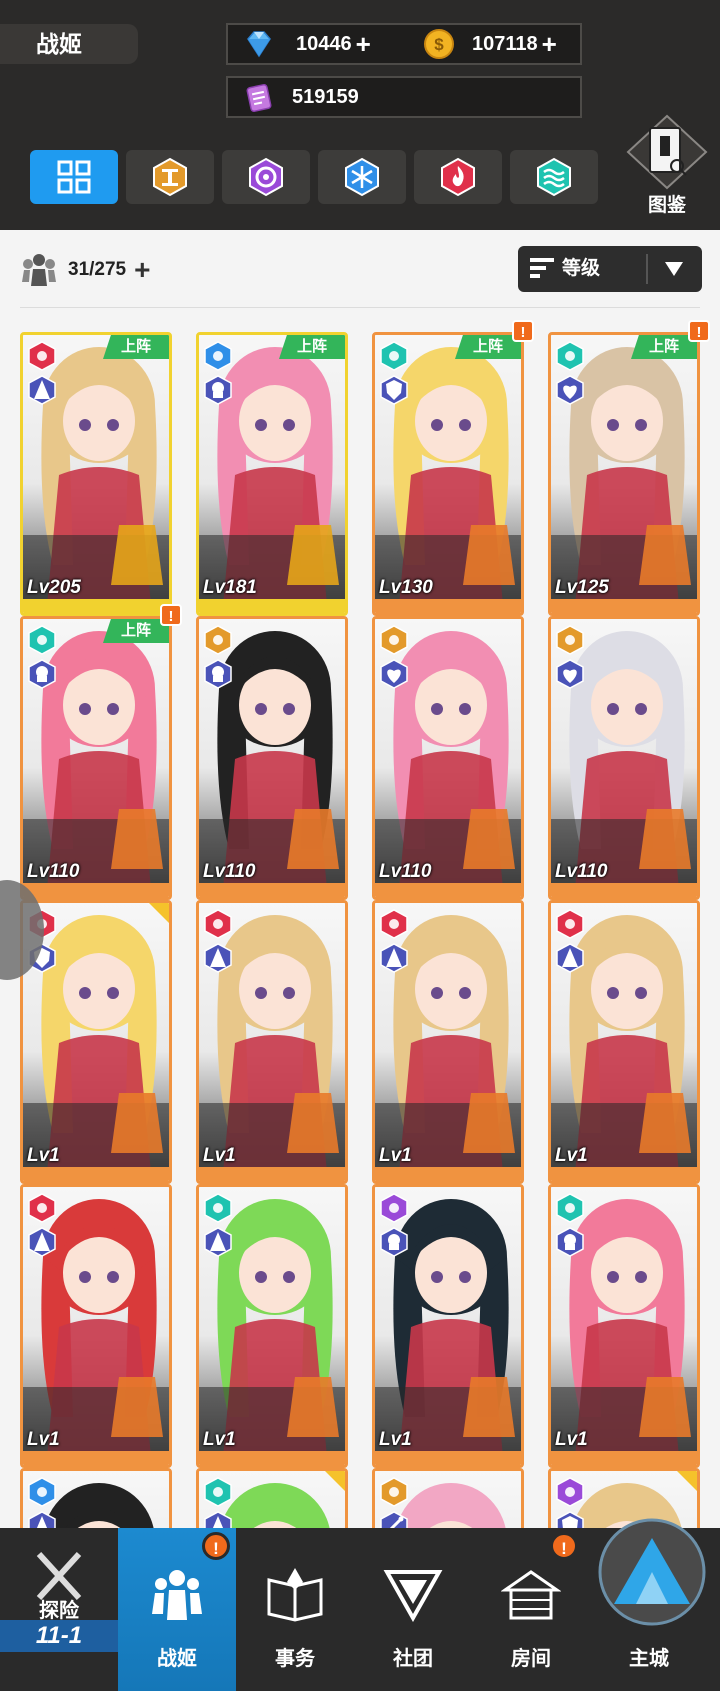 Image resolution: width=720 pixels, height=1691 pixels. I want to click on sort-dropdown: 等级, so click(610, 269).